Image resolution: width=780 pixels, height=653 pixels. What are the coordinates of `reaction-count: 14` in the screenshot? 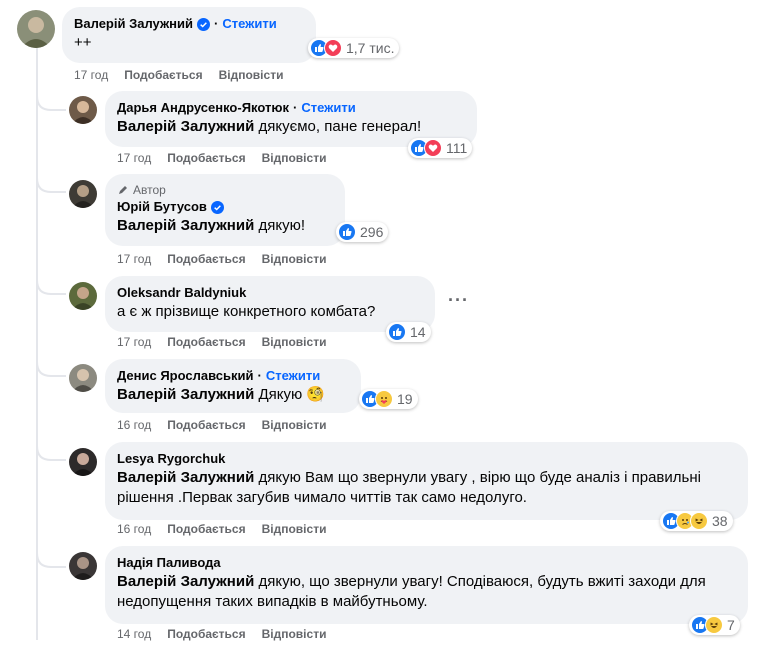 It's located at (418, 332).